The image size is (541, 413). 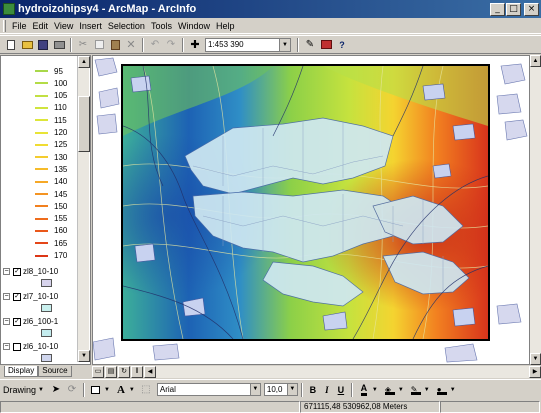 What do you see at coordinates (4, 25) in the screenshot?
I see `grip-handle` at bounding box center [4, 25].